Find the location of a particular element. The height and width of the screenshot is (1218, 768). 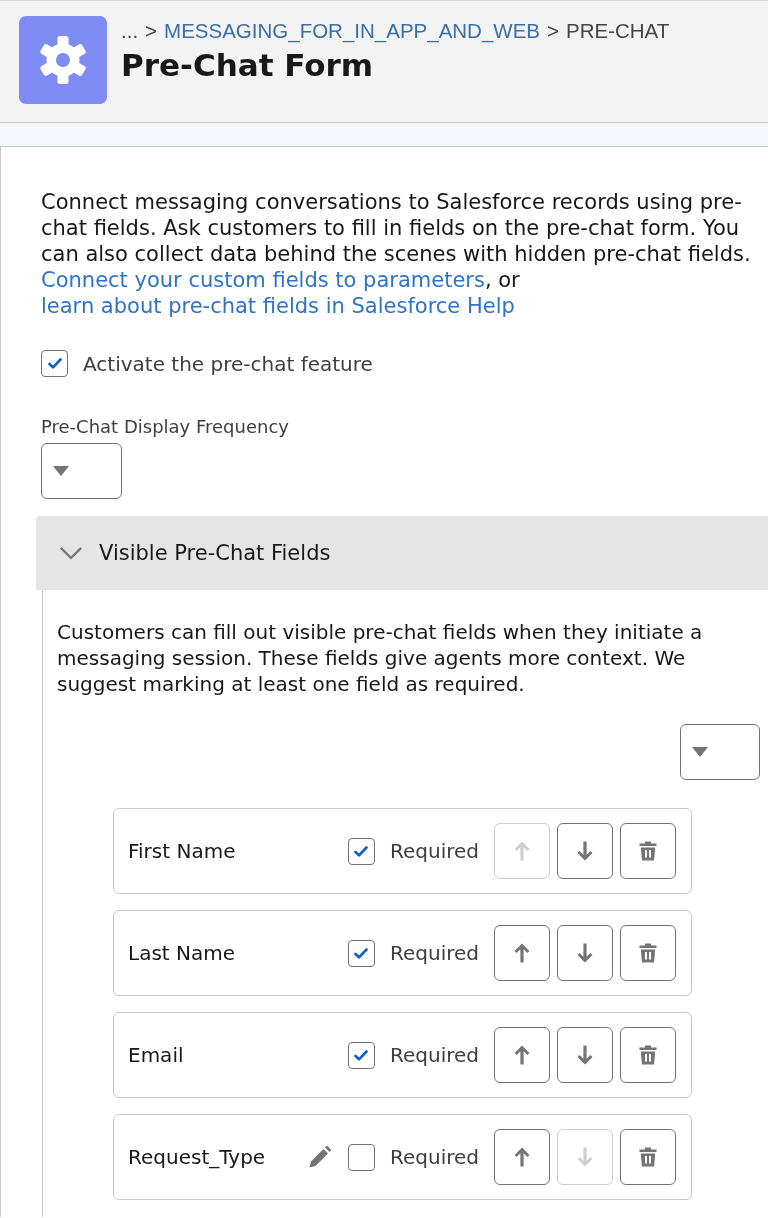

help-link: Connect your custom fields to parameters is located at coordinates (263, 280).